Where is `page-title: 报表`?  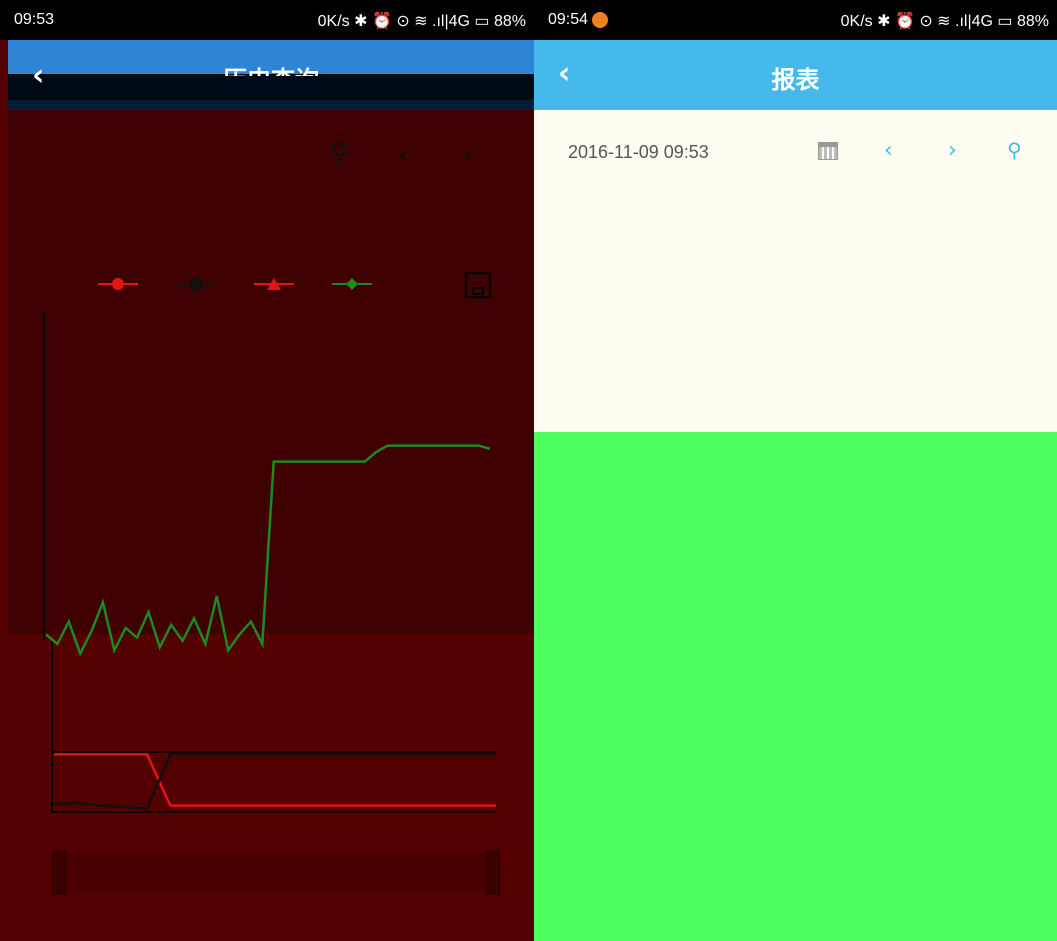
page-title: 报表 is located at coordinates (795, 80).